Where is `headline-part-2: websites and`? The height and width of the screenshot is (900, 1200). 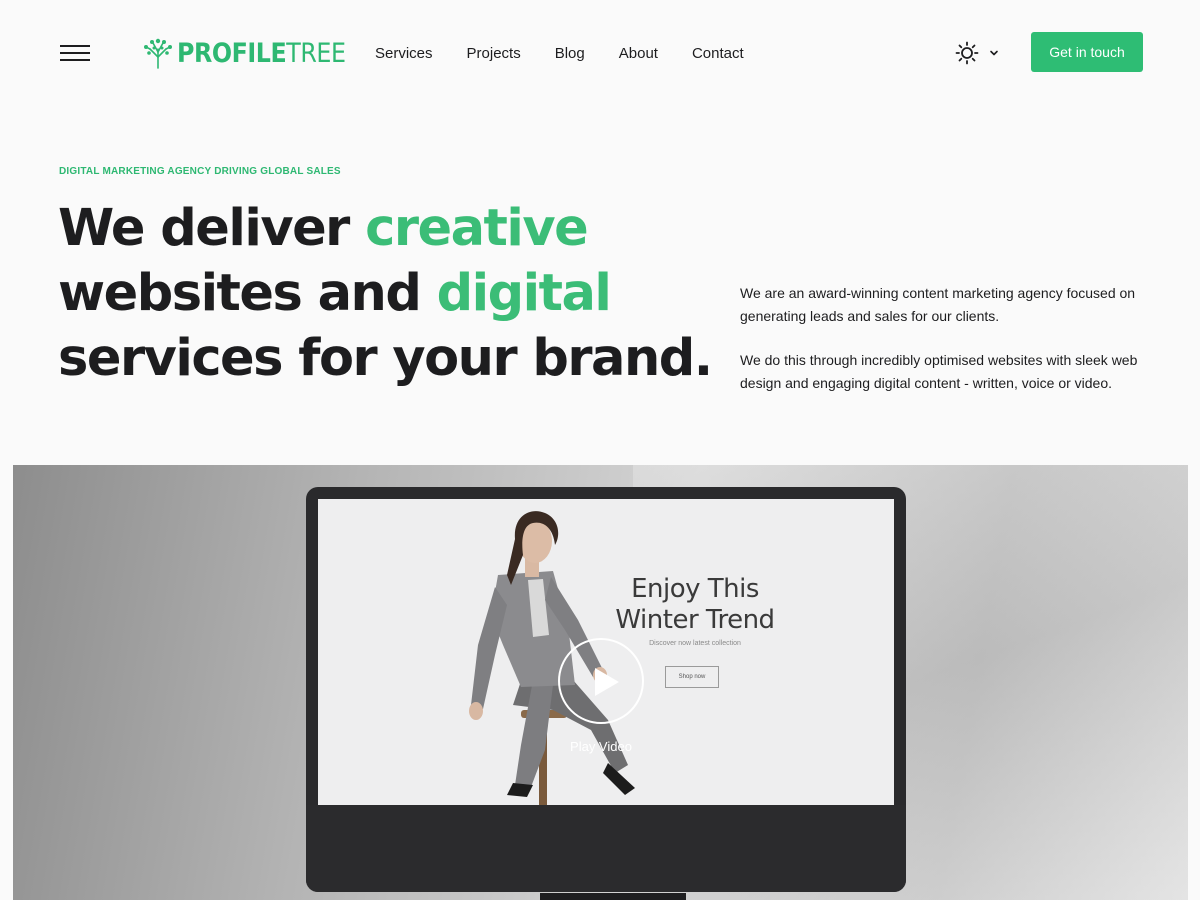
headline-part-2: websites and is located at coordinates (247, 293).